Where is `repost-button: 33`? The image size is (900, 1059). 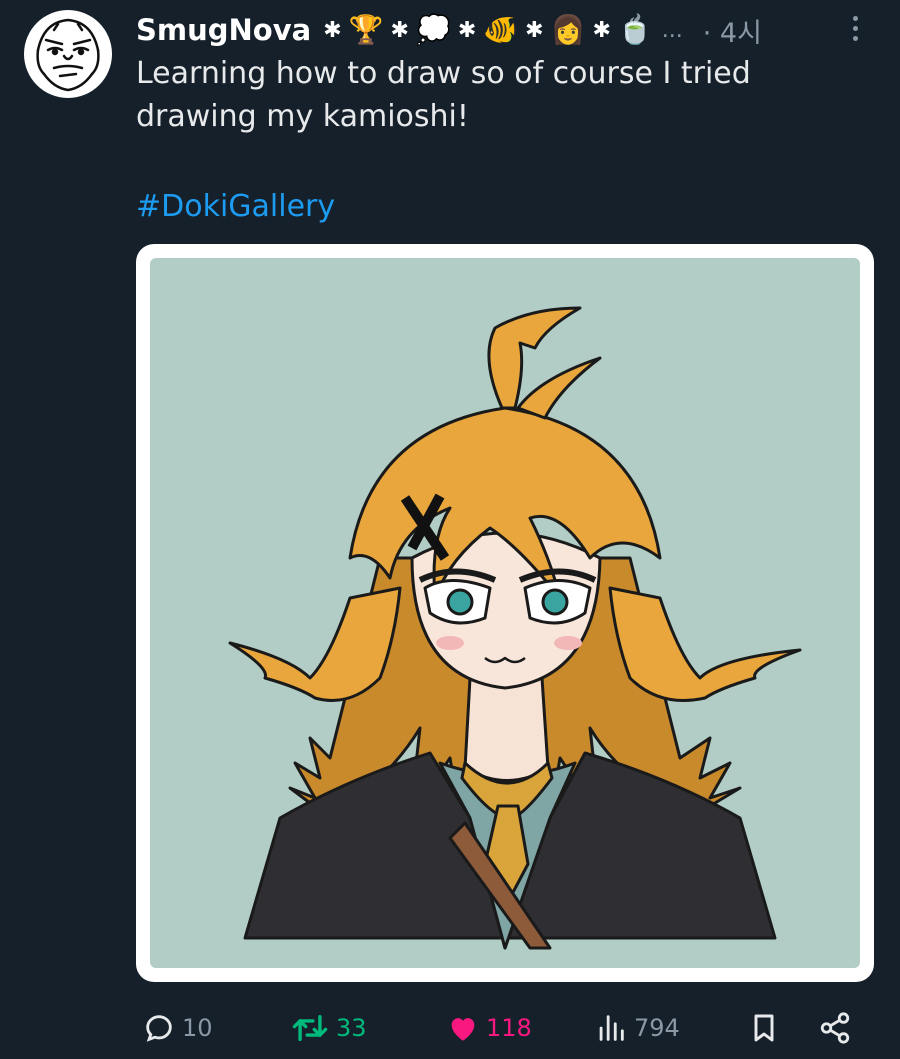 repost-button: 33 is located at coordinates (328, 1028).